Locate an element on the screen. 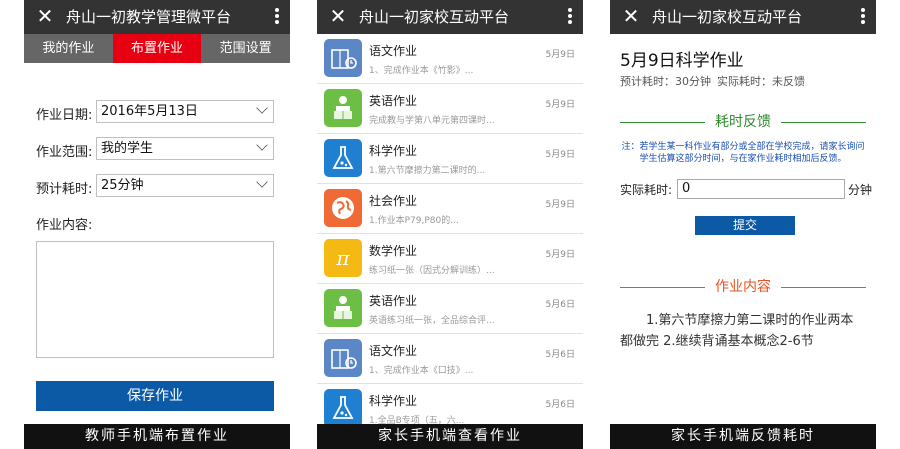 The image size is (900, 449). page-title: 5月9日科学作业 is located at coordinates (682, 61).